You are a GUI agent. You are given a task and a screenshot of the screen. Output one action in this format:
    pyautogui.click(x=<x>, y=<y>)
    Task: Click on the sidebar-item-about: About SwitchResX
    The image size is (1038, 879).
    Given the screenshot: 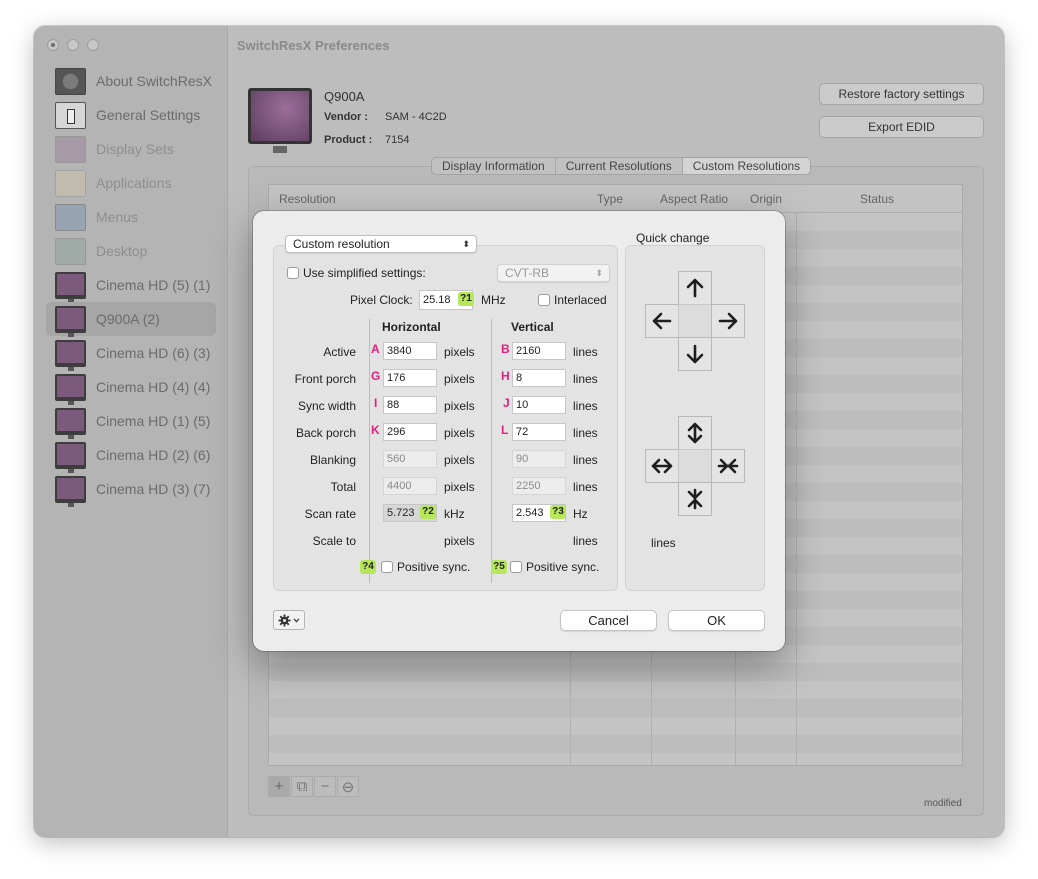 What is the action you would take?
    pyautogui.click(x=131, y=81)
    